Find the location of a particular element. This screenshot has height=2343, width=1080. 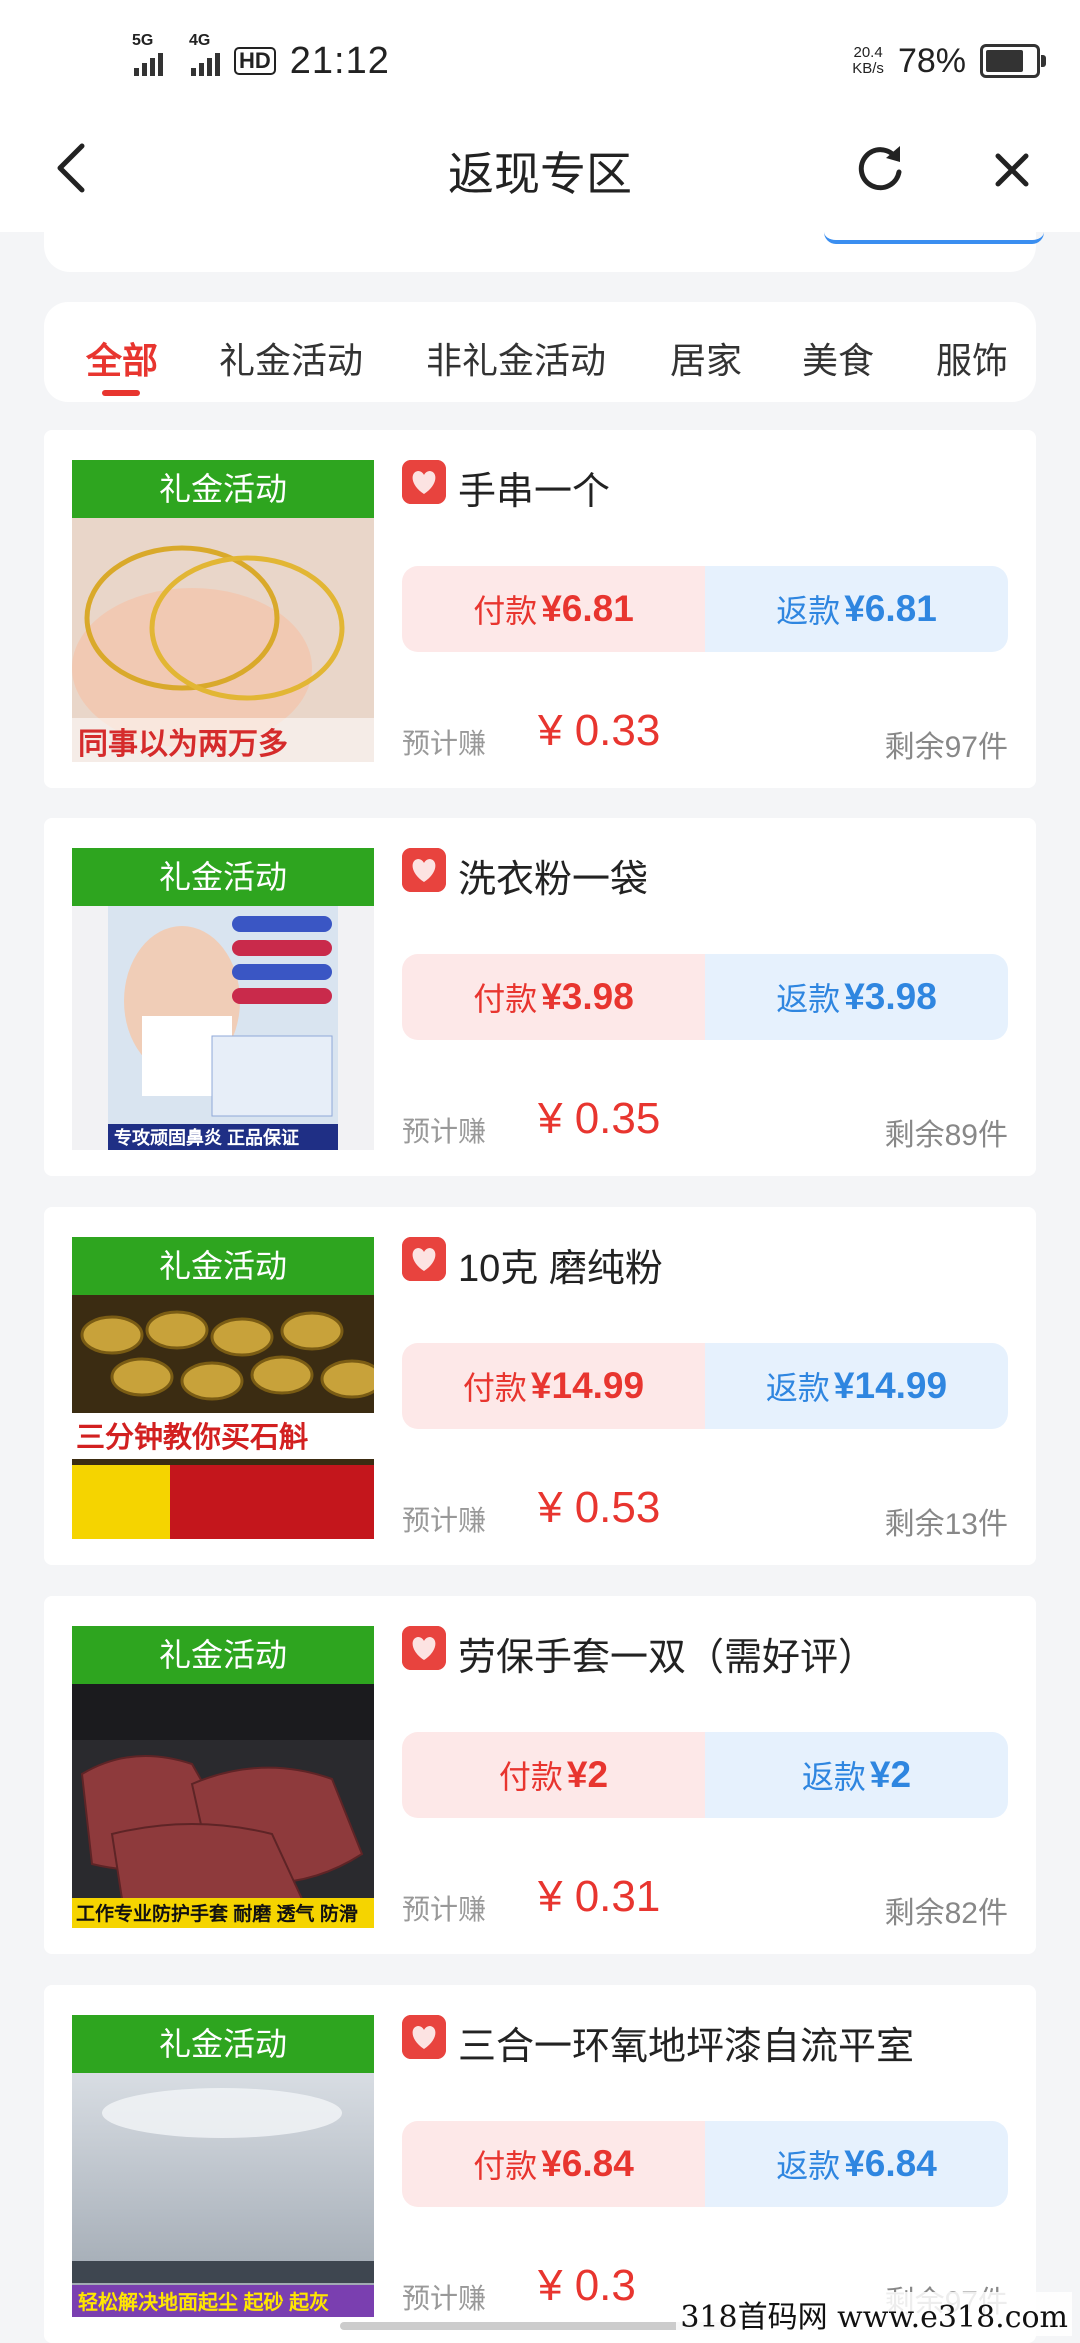

return-amount: ¥2 is located at coordinates (890, 1775).